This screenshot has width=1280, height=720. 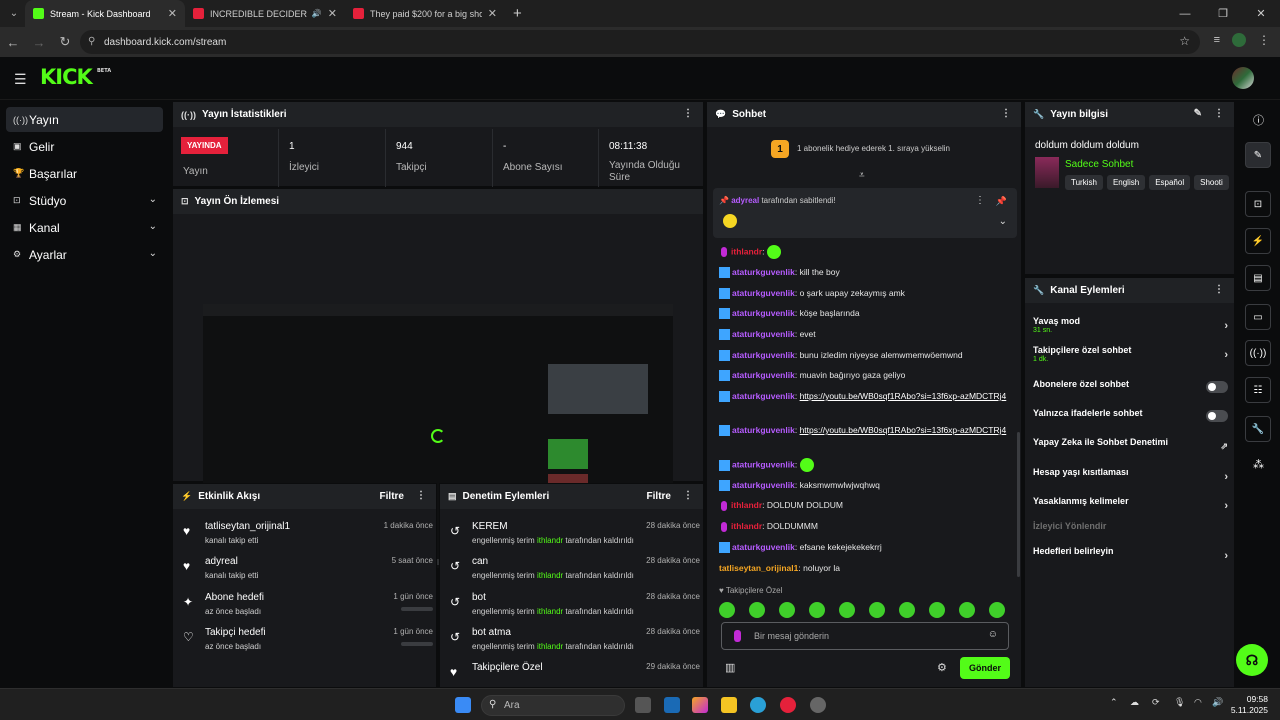 I want to click on support-headset-icon: ☊, so click(x=1252, y=660).